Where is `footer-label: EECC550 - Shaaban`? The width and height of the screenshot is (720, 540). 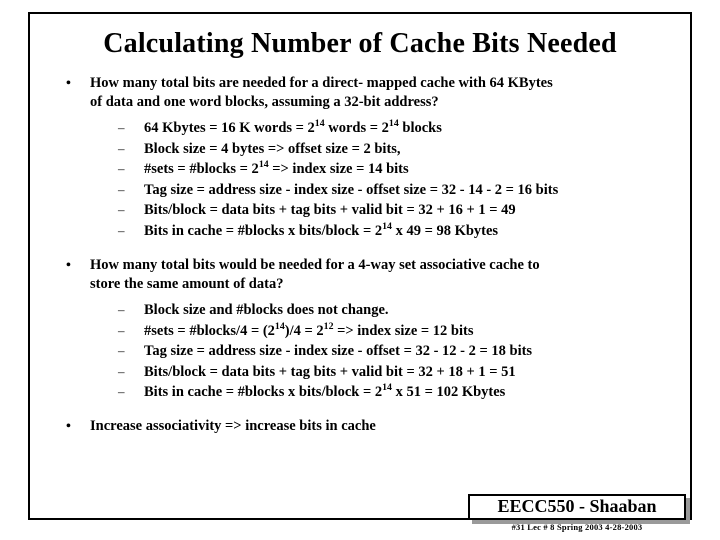 footer-label: EECC550 - Shaaban is located at coordinates (577, 506).